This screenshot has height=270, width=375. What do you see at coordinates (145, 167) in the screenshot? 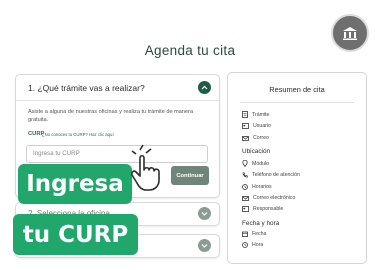
I see `pointing-hand-icon` at bounding box center [145, 167].